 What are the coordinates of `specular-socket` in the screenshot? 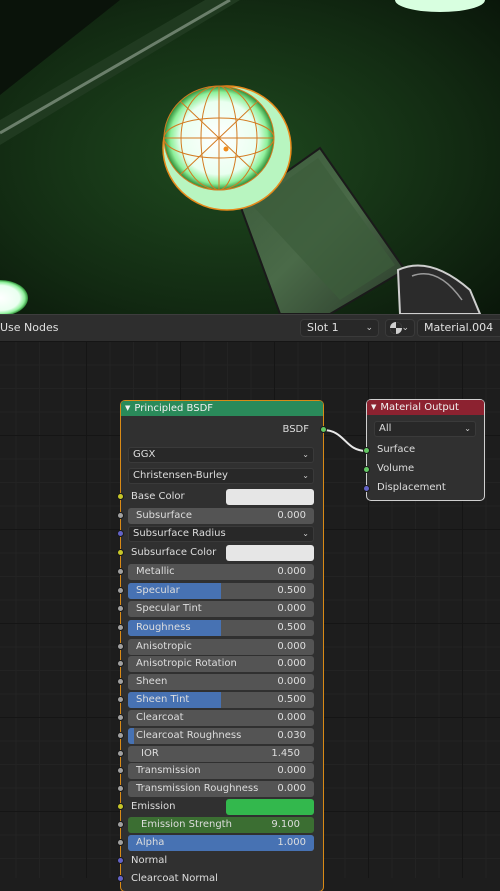 It's located at (120, 590).